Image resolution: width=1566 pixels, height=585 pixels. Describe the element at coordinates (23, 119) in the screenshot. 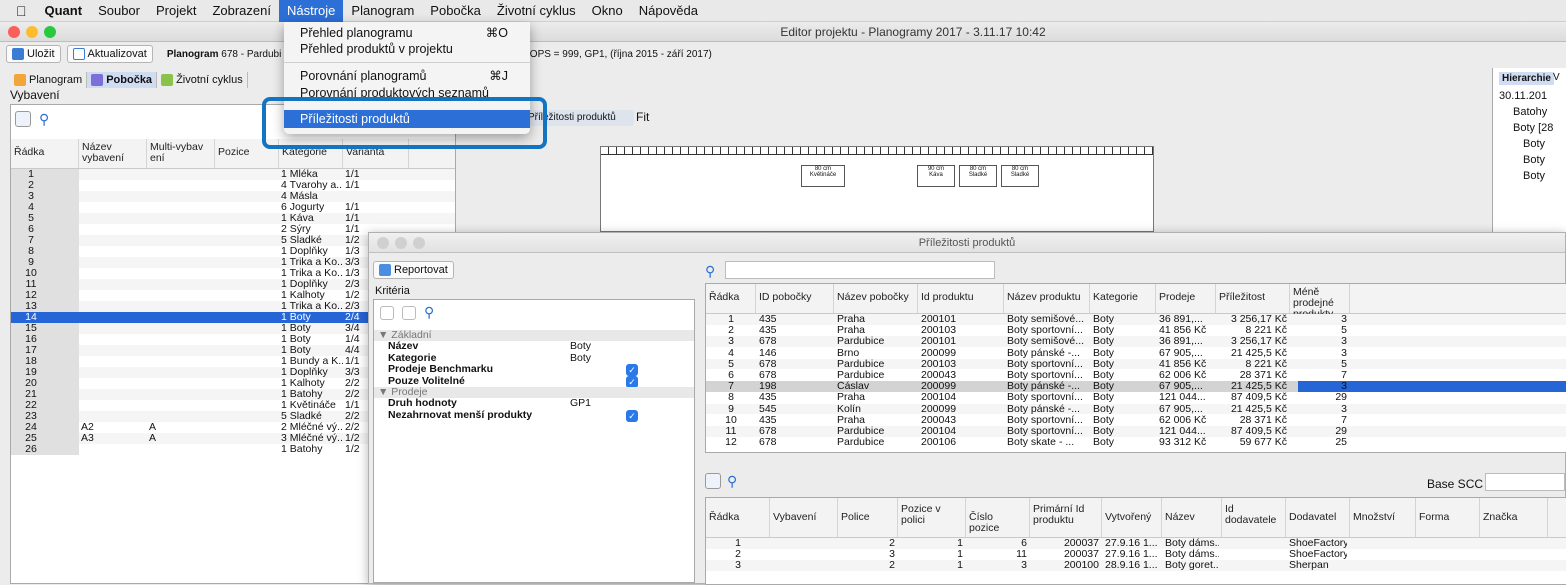

I see `filter-icon` at that location.